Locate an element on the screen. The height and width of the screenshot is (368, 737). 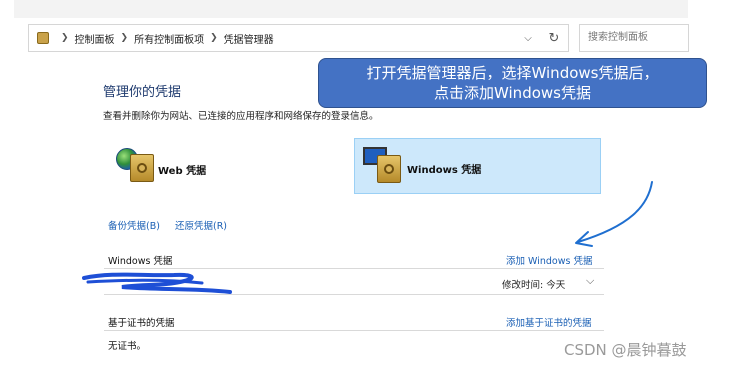
address-dropdown-icon: ⌵ is located at coordinates (528, 38).